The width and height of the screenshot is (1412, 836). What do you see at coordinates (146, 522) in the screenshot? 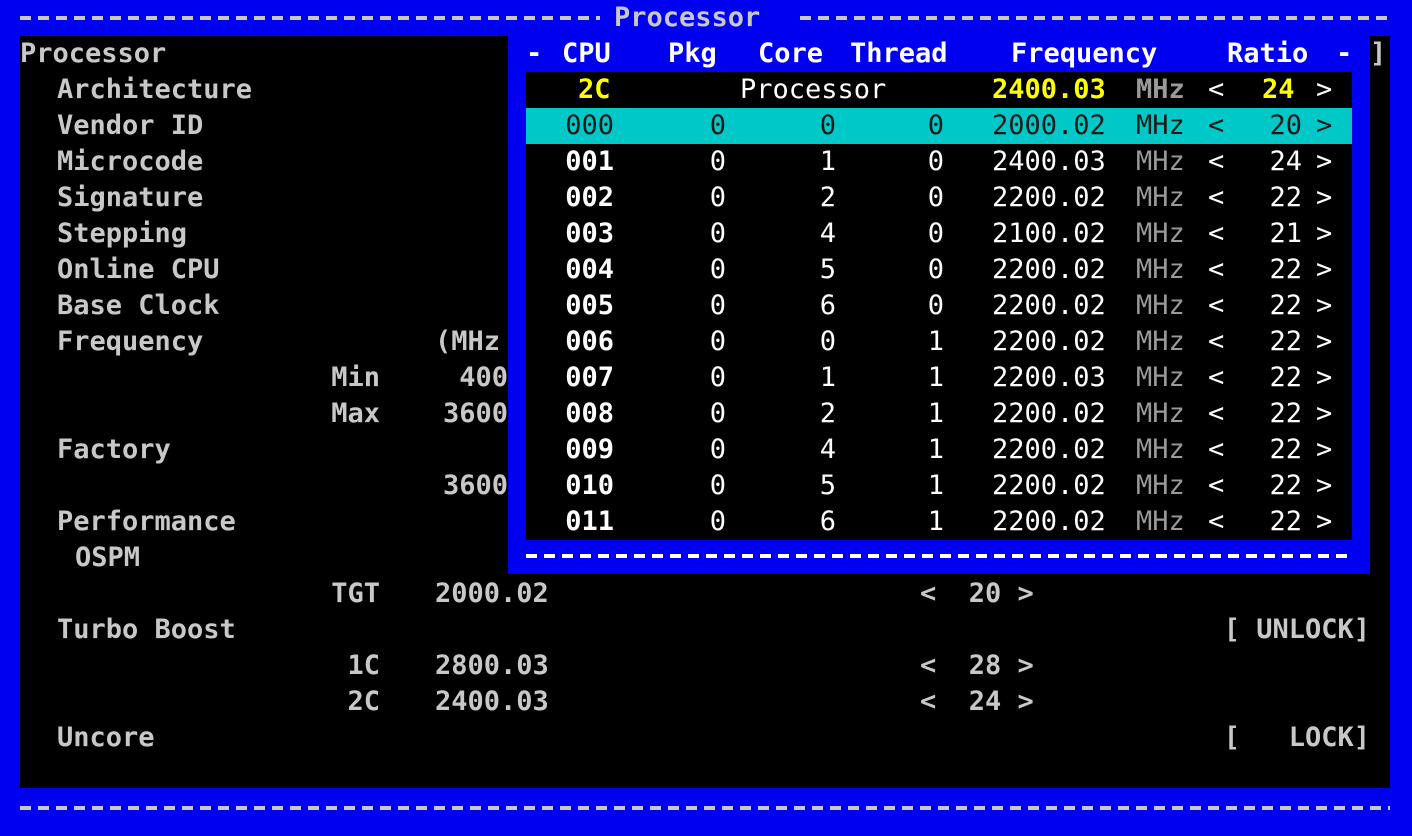
I see `label-performance: Performance` at bounding box center [146, 522].